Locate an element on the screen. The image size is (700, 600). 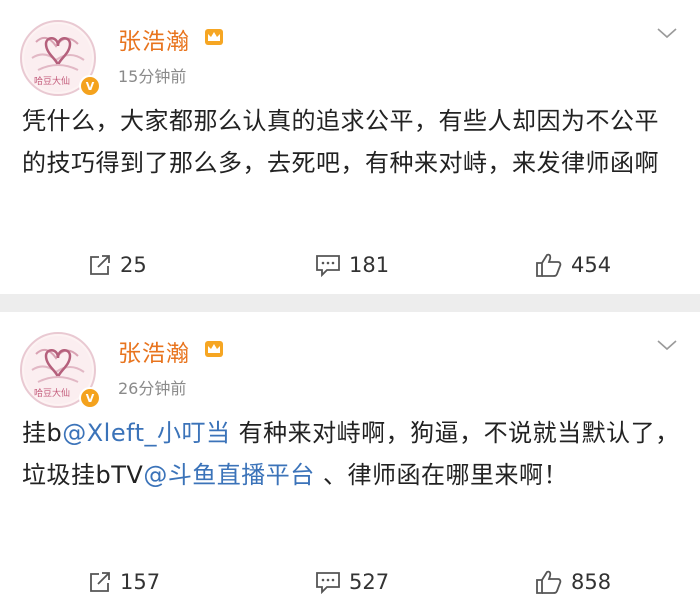
repost-button: 157 is located at coordinates (124, 582).